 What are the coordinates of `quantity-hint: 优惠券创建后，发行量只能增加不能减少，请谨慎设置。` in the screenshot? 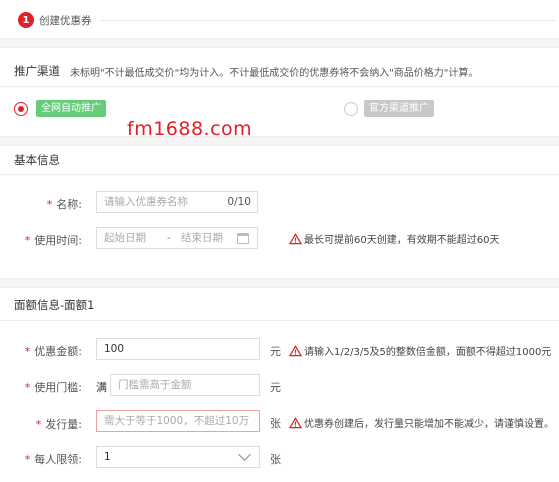 It's located at (421, 422).